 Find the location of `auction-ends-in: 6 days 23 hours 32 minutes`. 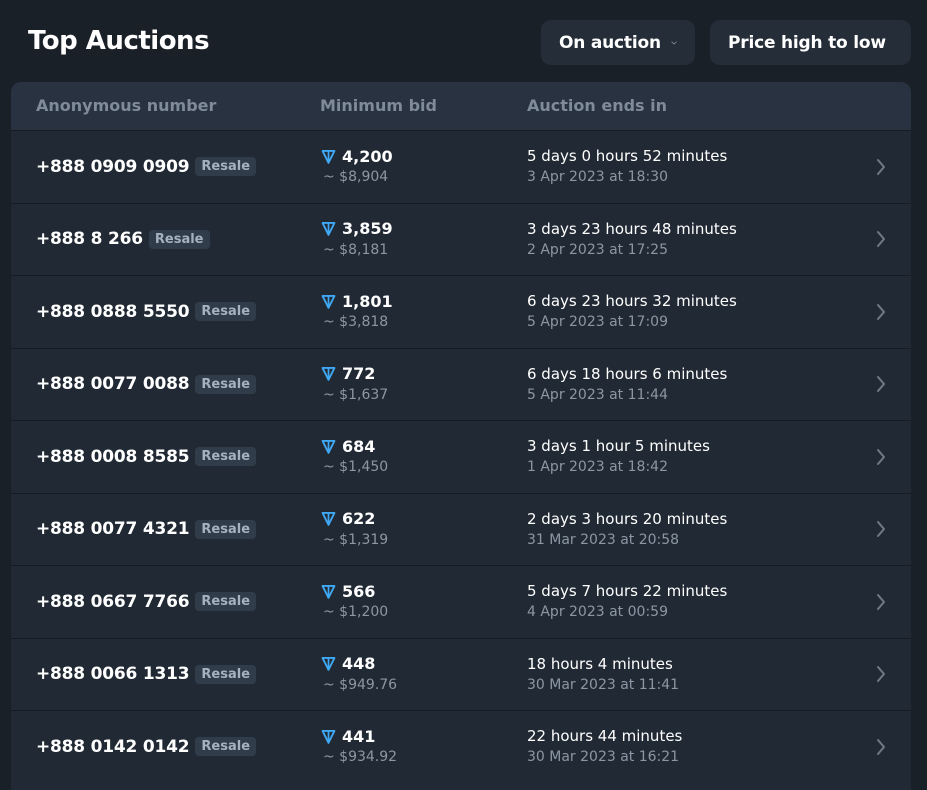

auction-ends-in: 6 days 23 hours 32 minutes is located at coordinates (632, 301).